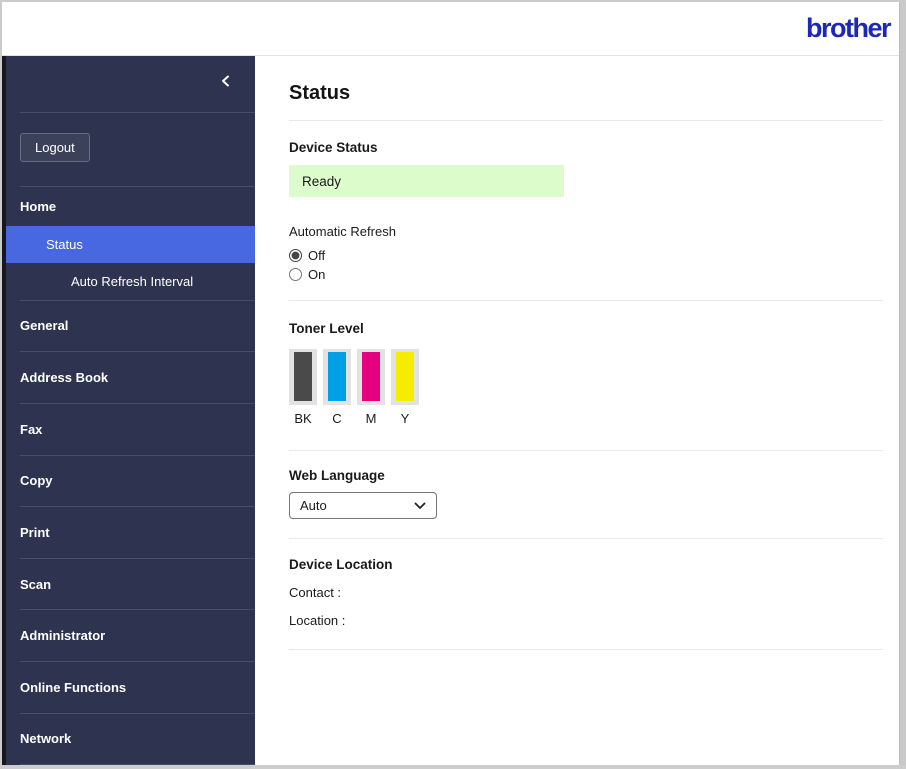 This screenshot has width=906, height=769. What do you see at coordinates (130, 84) in the screenshot?
I see `sidebar-header` at bounding box center [130, 84].